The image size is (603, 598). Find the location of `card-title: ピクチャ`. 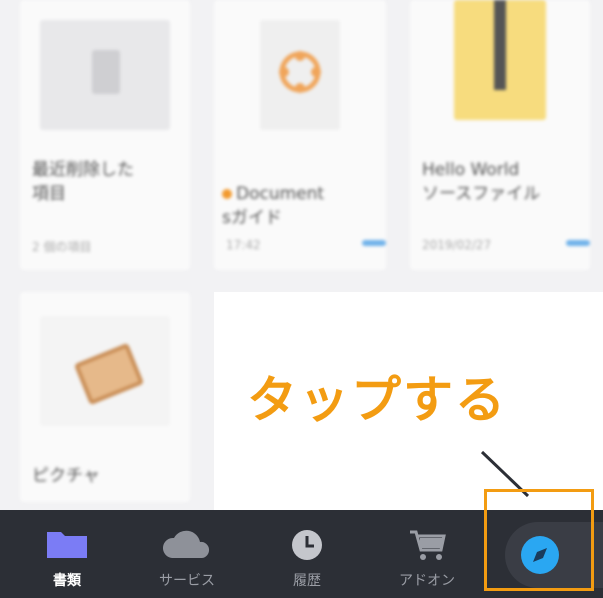

card-title: ピクチャ is located at coordinates (66, 476).